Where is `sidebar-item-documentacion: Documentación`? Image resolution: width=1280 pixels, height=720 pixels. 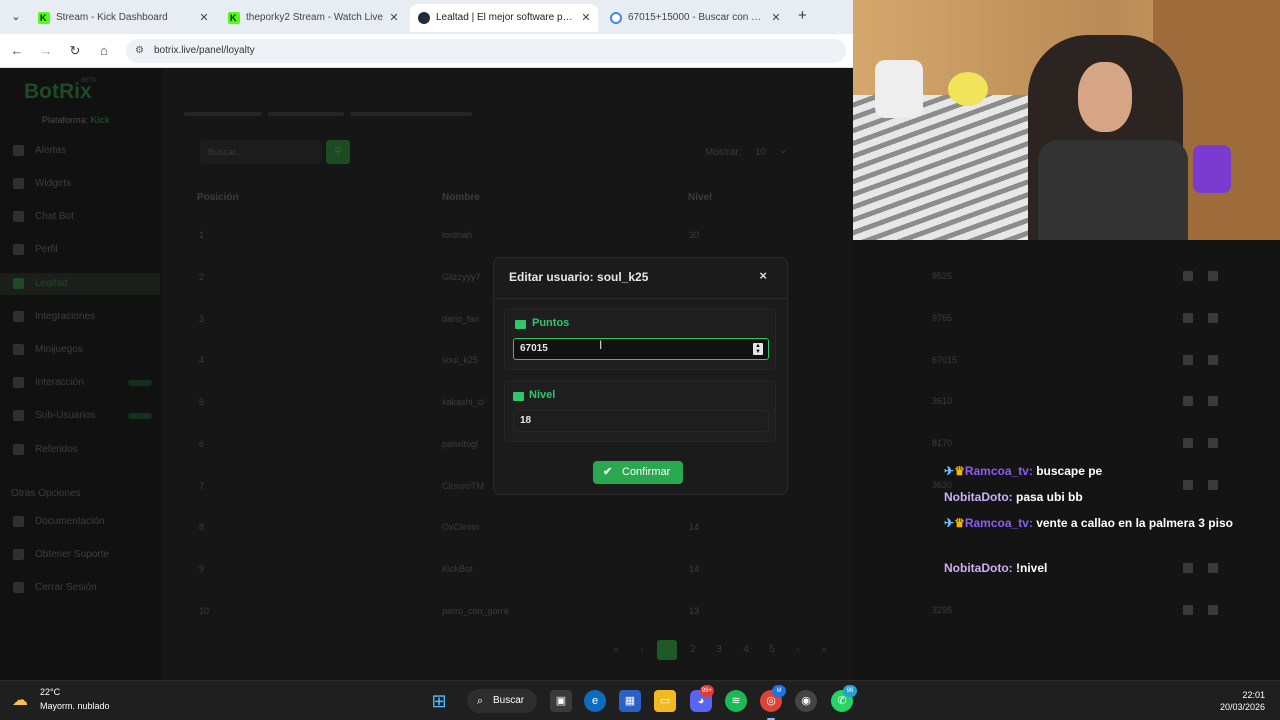 sidebar-item-documentacion: Documentación is located at coordinates (80, 522).